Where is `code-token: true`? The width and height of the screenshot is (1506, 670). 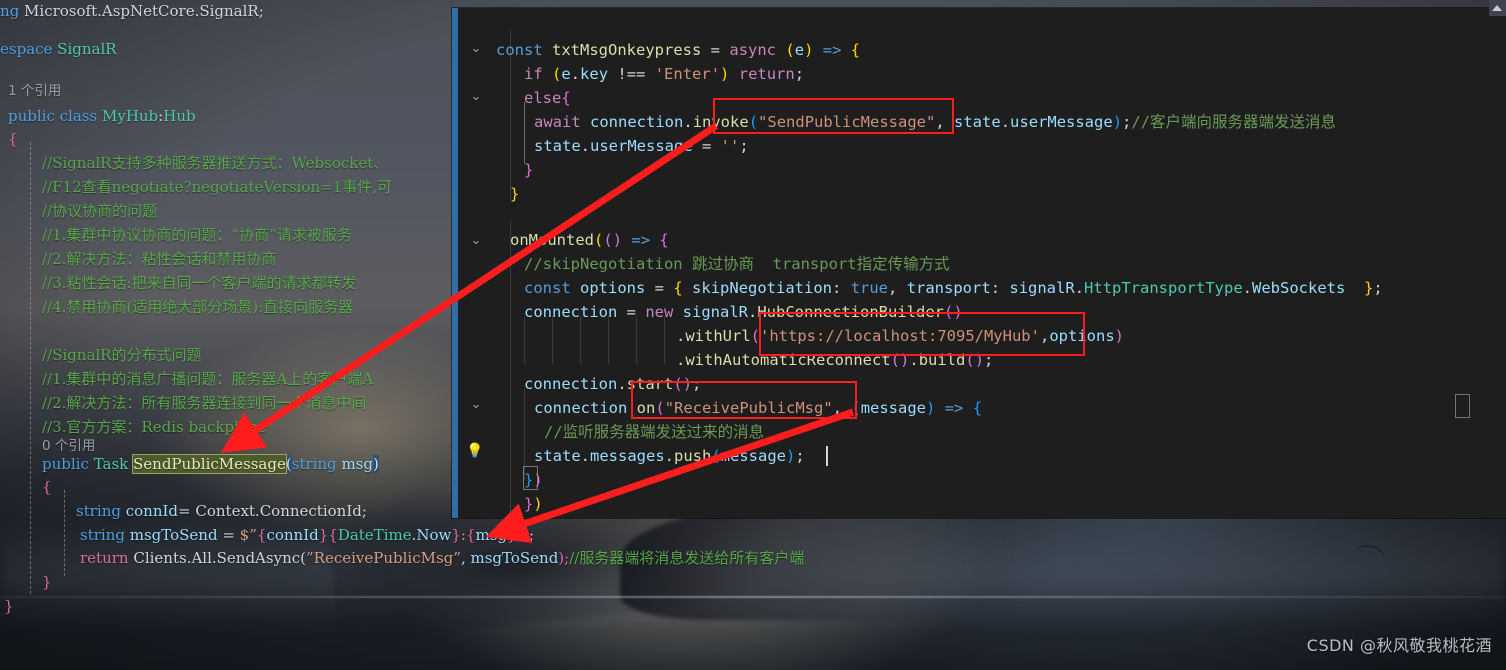
code-token: true is located at coordinates (869, 288).